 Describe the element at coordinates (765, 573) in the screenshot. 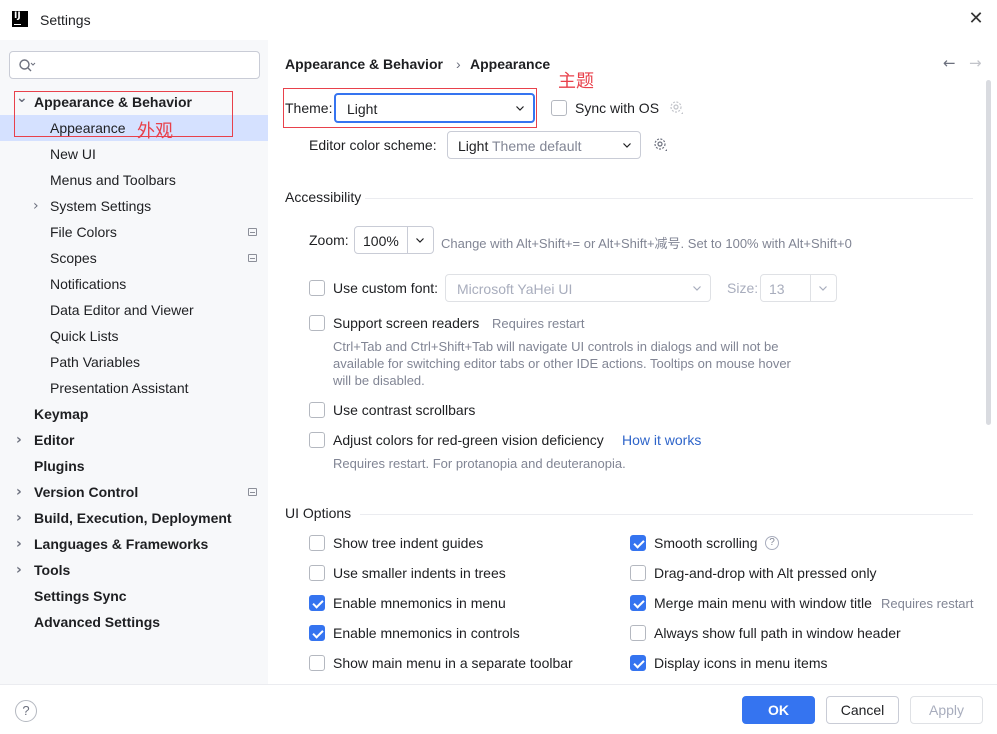

I see `drag-and-drop-with-alt-pressed-only-label: Drag-and-drop with Alt pressed only` at that location.